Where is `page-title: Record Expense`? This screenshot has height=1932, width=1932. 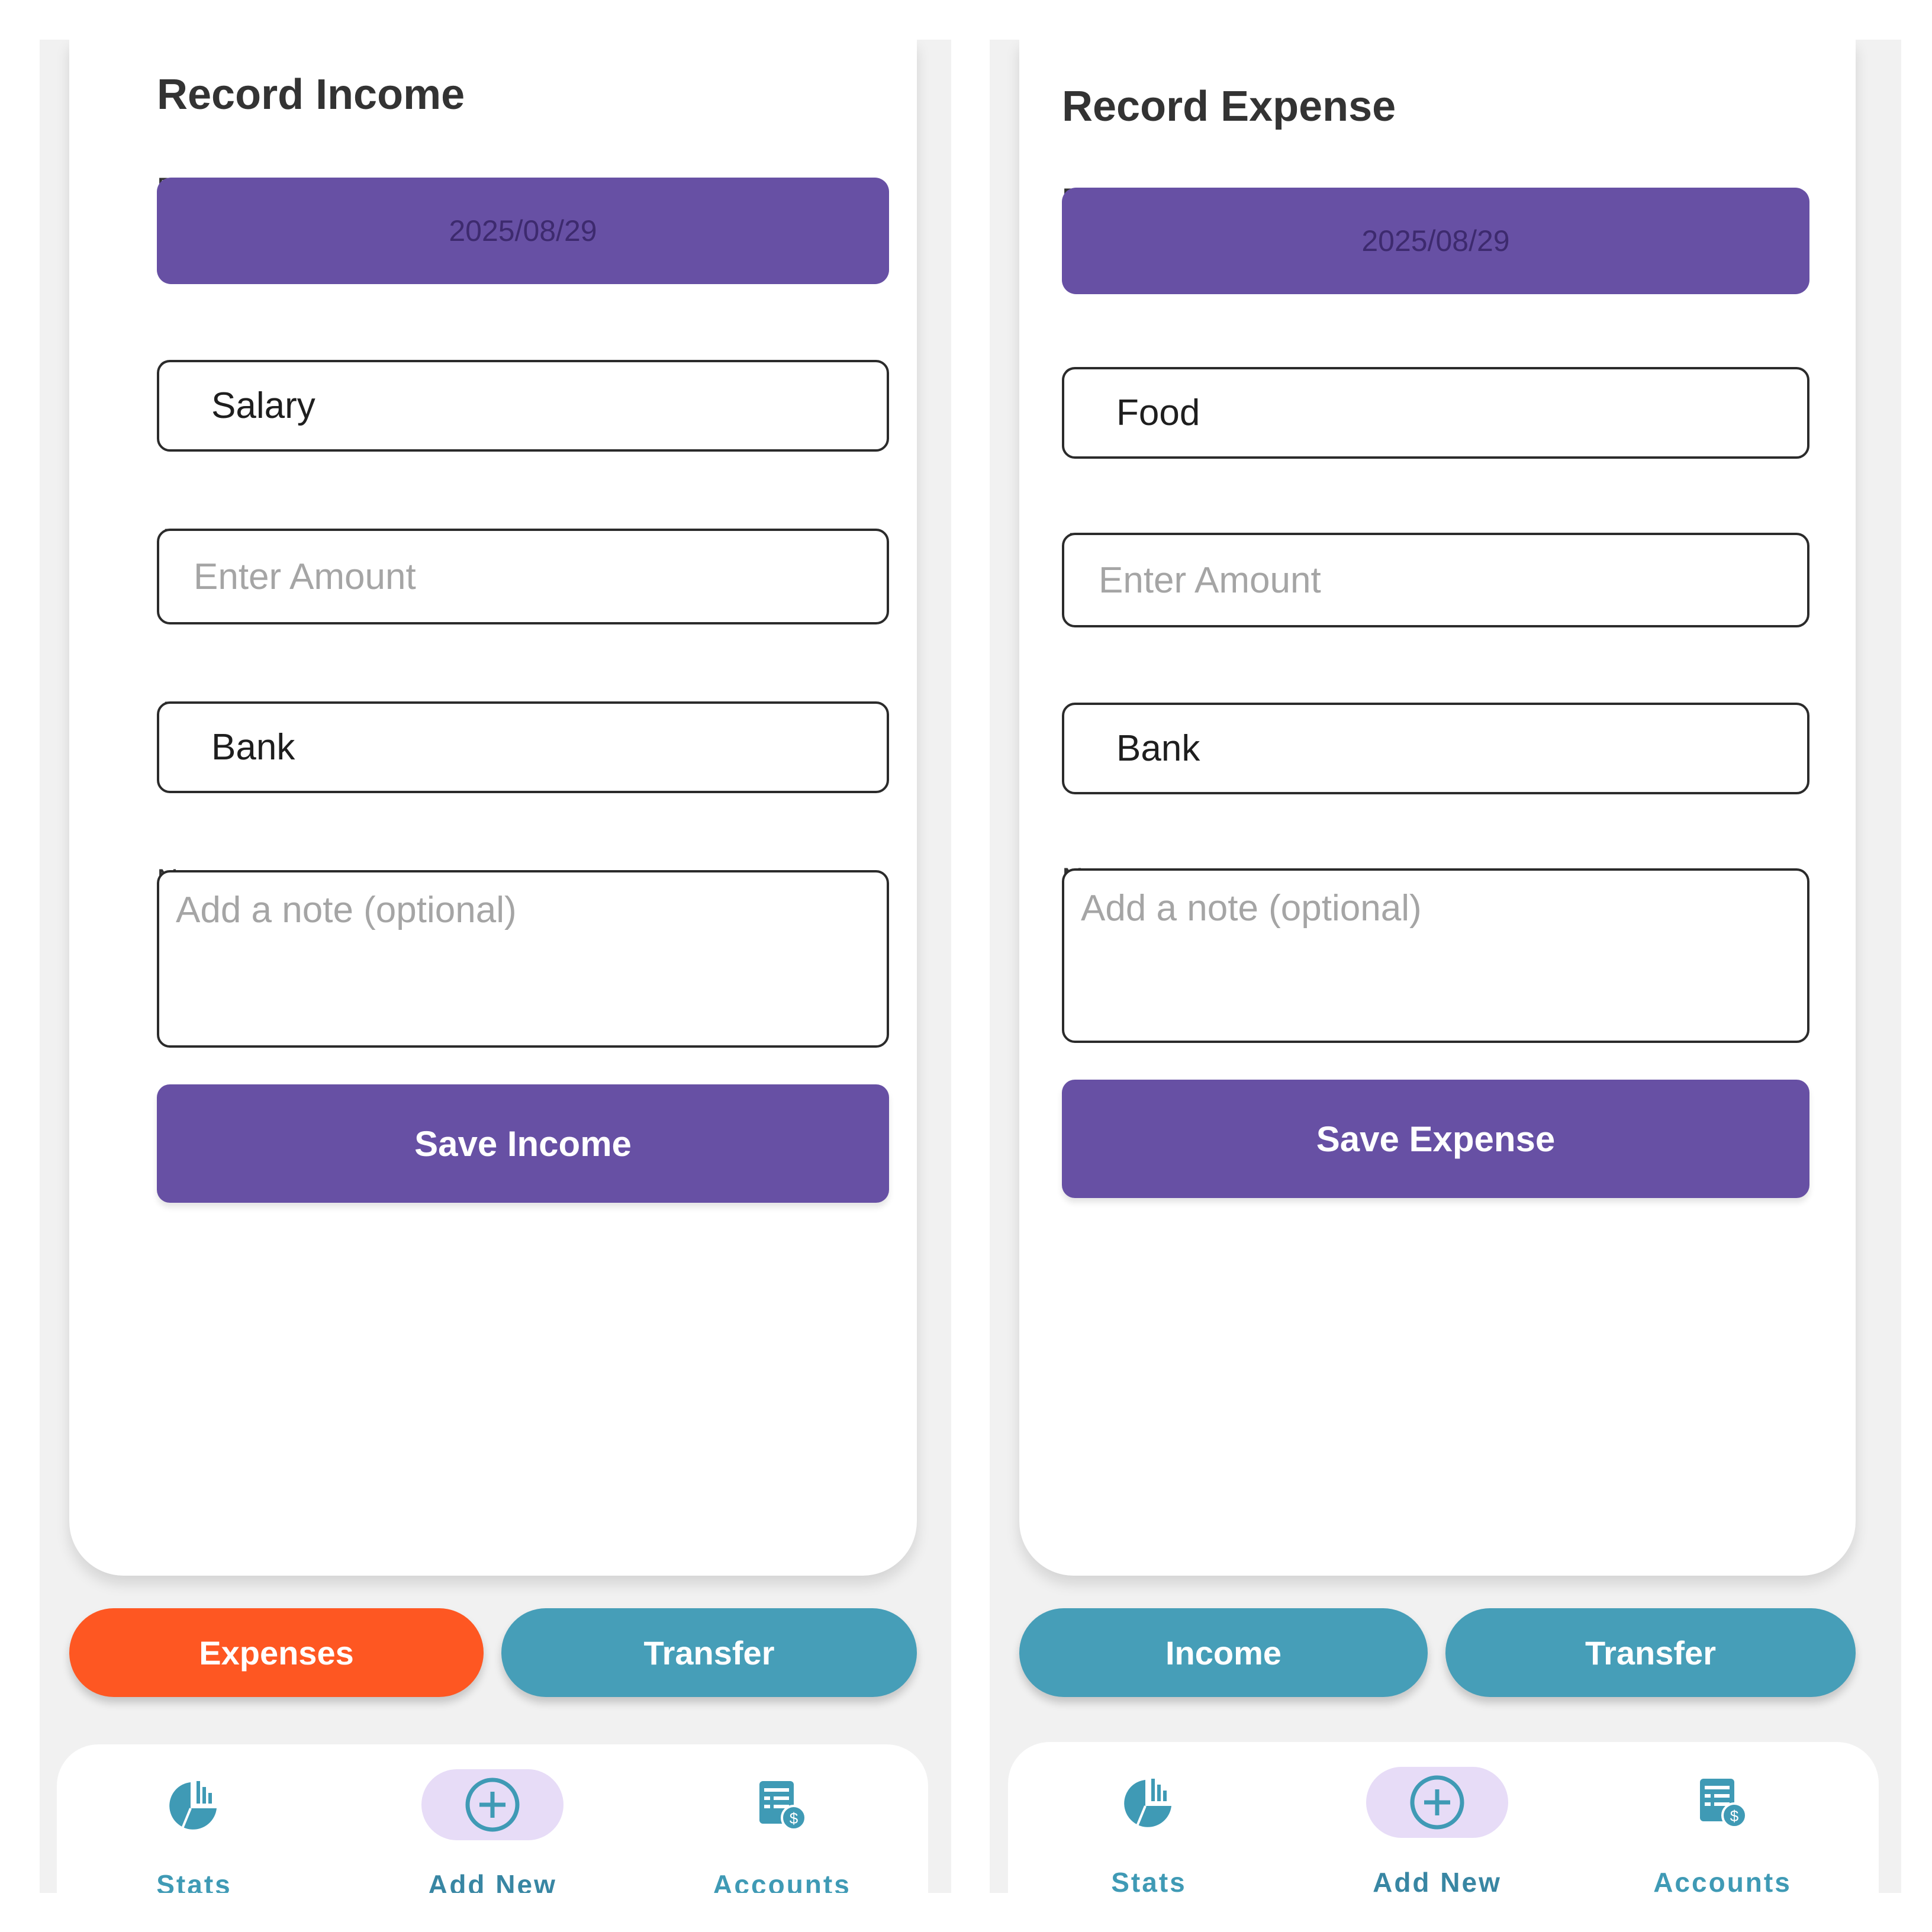
page-title: Record Expense is located at coordinates (1229, 106).